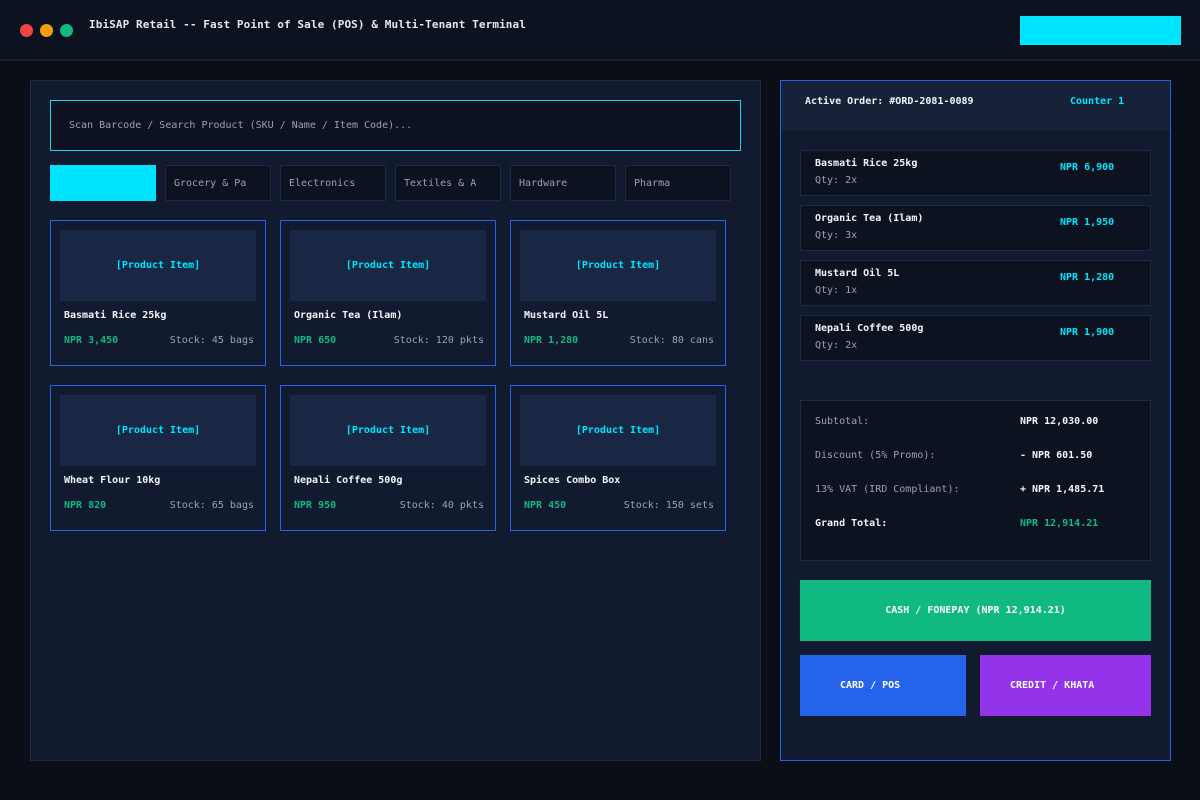 This screenshot has height=800, width=1200. What do you see at coordinates (91, 340) in the screenshot?
I see `product-price: NPR 3,450` at bounding box center [91, 340].